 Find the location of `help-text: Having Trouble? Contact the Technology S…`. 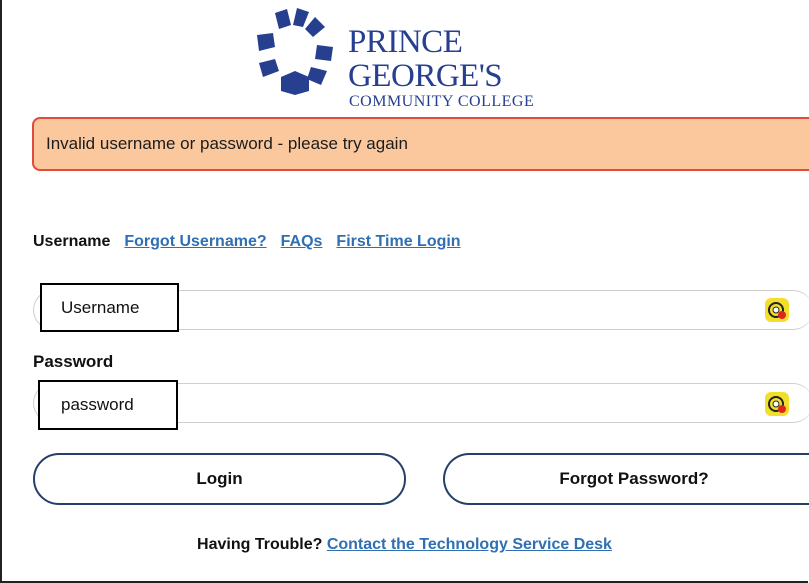

help-text: Having Trouble? Contact the Technology S… is located at coordinates (404, 545).